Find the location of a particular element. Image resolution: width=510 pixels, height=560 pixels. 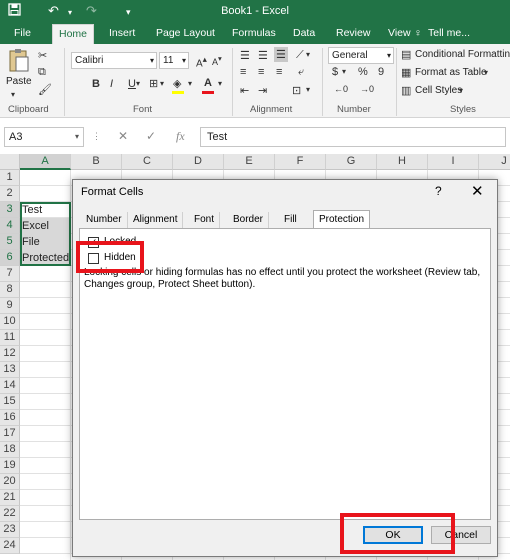

row-header-8: 8 is located at coordinates (10, 290).